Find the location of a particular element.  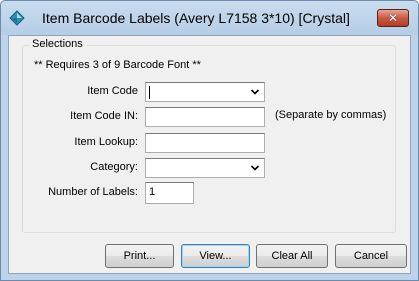

close-button: ✕ is located at coordinates (393, 18).